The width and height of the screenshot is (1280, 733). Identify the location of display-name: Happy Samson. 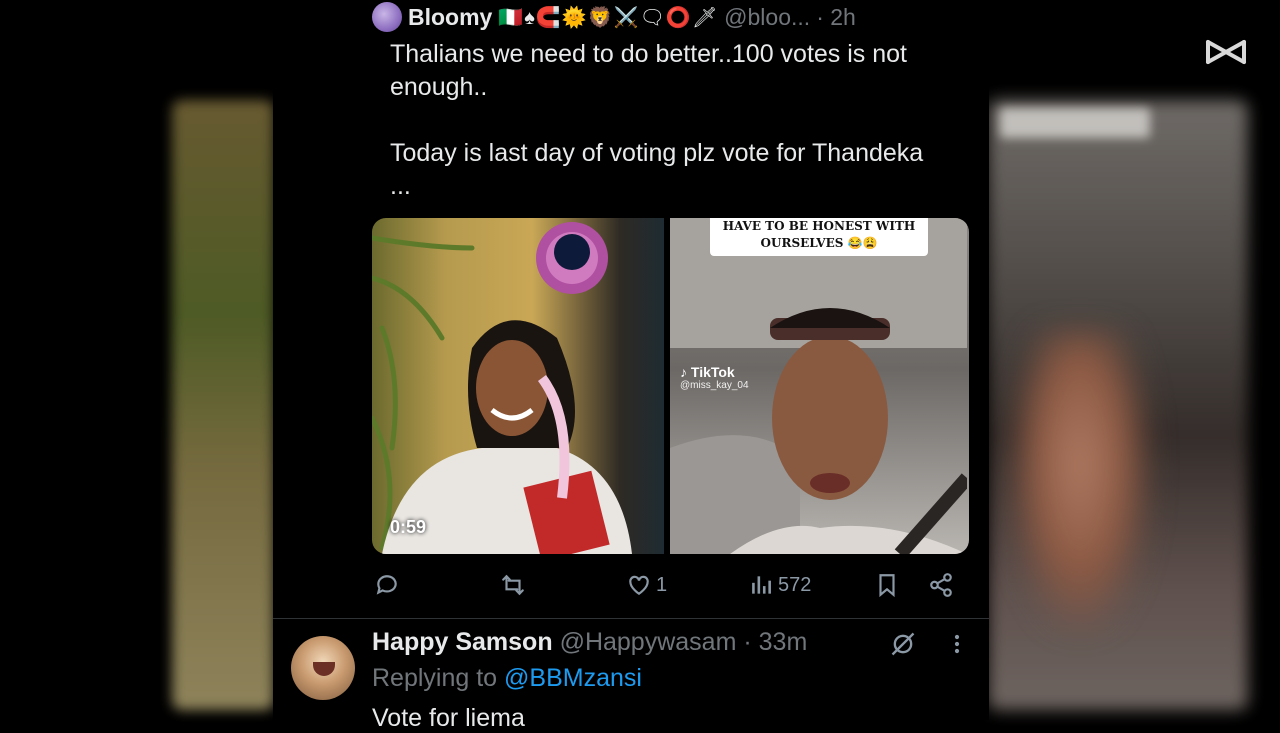
(462, 642).